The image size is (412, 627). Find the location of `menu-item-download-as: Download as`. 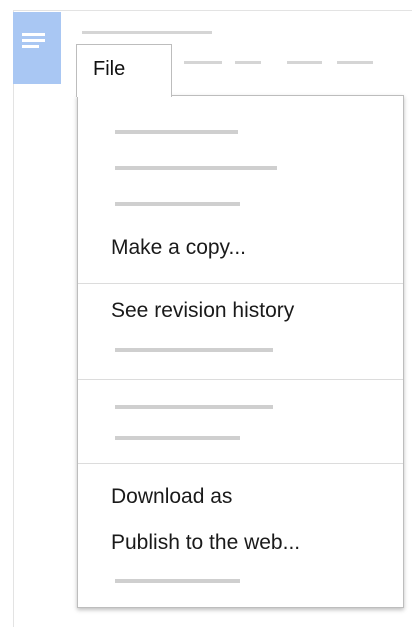

menu-item-download-as: Download as is located at coordinates (171, 497).